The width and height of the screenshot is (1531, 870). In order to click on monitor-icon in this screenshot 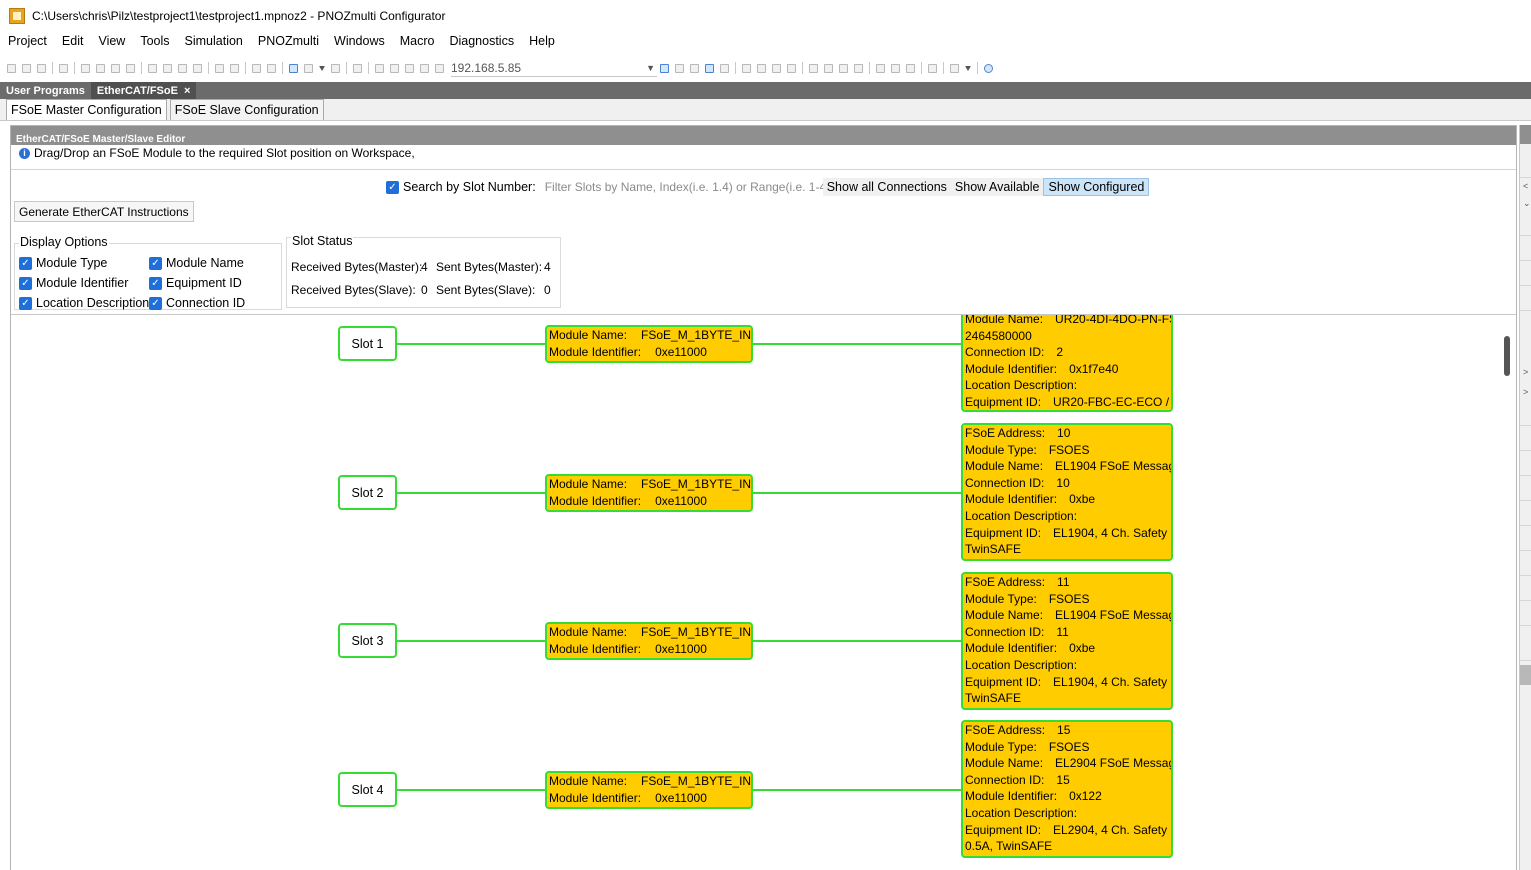, I will do `click(439, 68)`.